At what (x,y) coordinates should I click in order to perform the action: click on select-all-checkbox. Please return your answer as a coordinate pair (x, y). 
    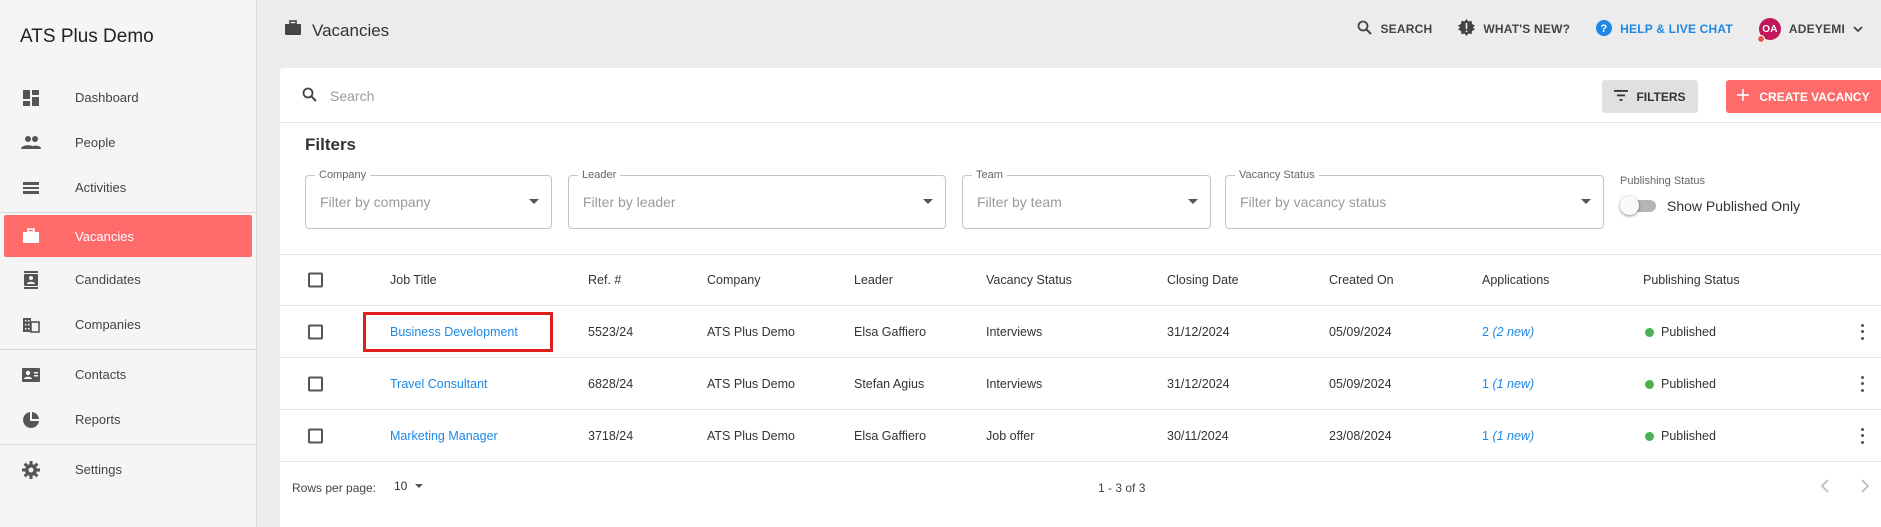
    Looking at the image, I should click on (315, 280).